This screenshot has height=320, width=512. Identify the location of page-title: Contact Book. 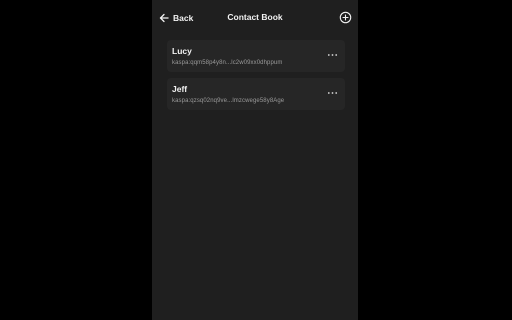
(255, 17).